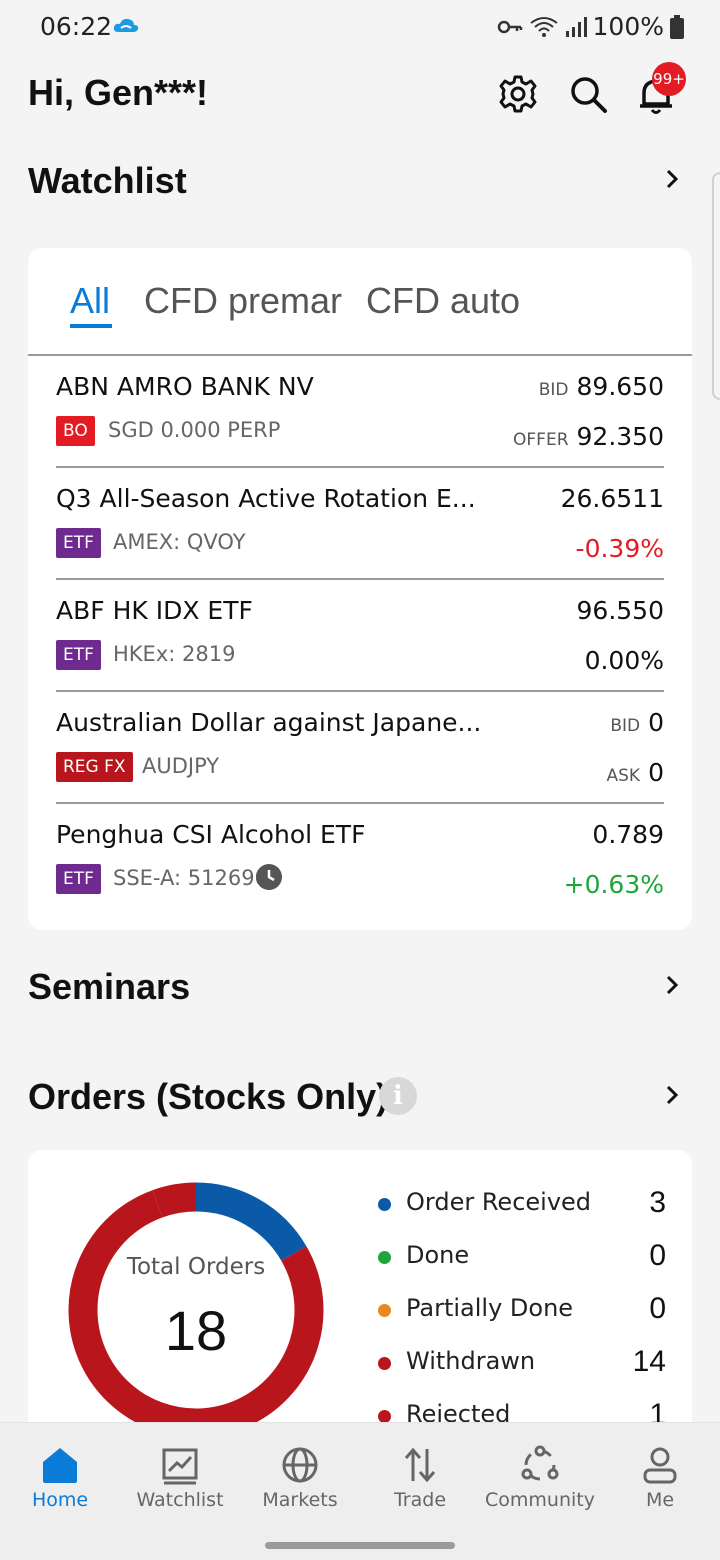 This screenshot has width=720, height=1560. Describe the element at coordinates (154, 610) in the screenshot. I see `instrument-name: ABF HK IDX ETF` at that location.